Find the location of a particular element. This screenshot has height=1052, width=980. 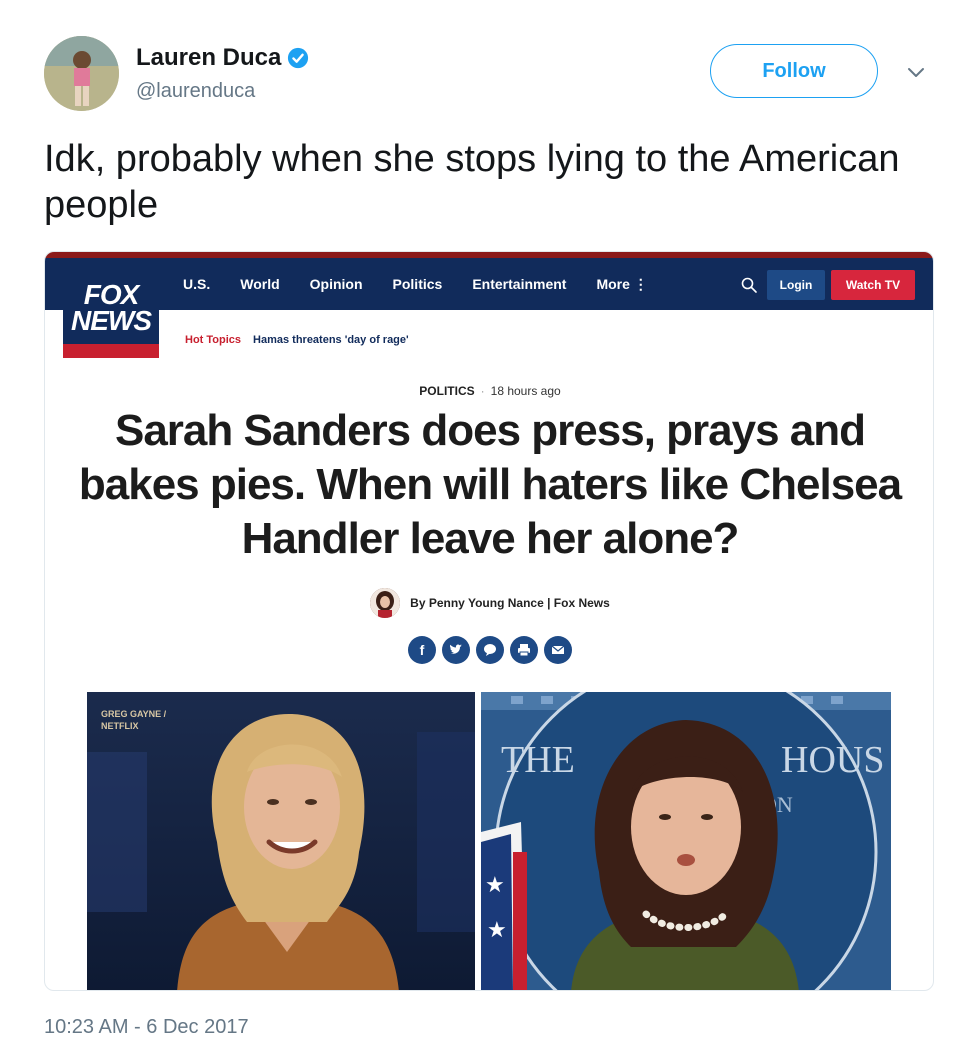

facebook-icon: f is located at coordinates (422, 650).